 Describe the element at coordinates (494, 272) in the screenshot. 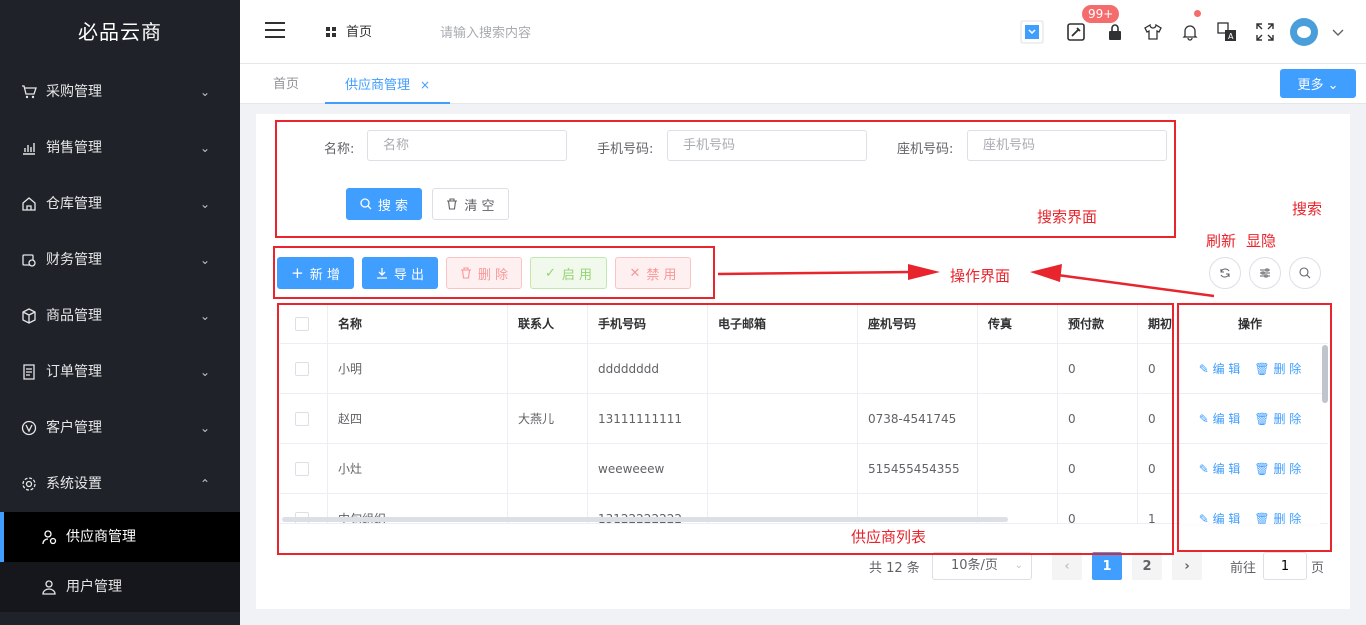

I see `operation-area-annotation-box` at that location.